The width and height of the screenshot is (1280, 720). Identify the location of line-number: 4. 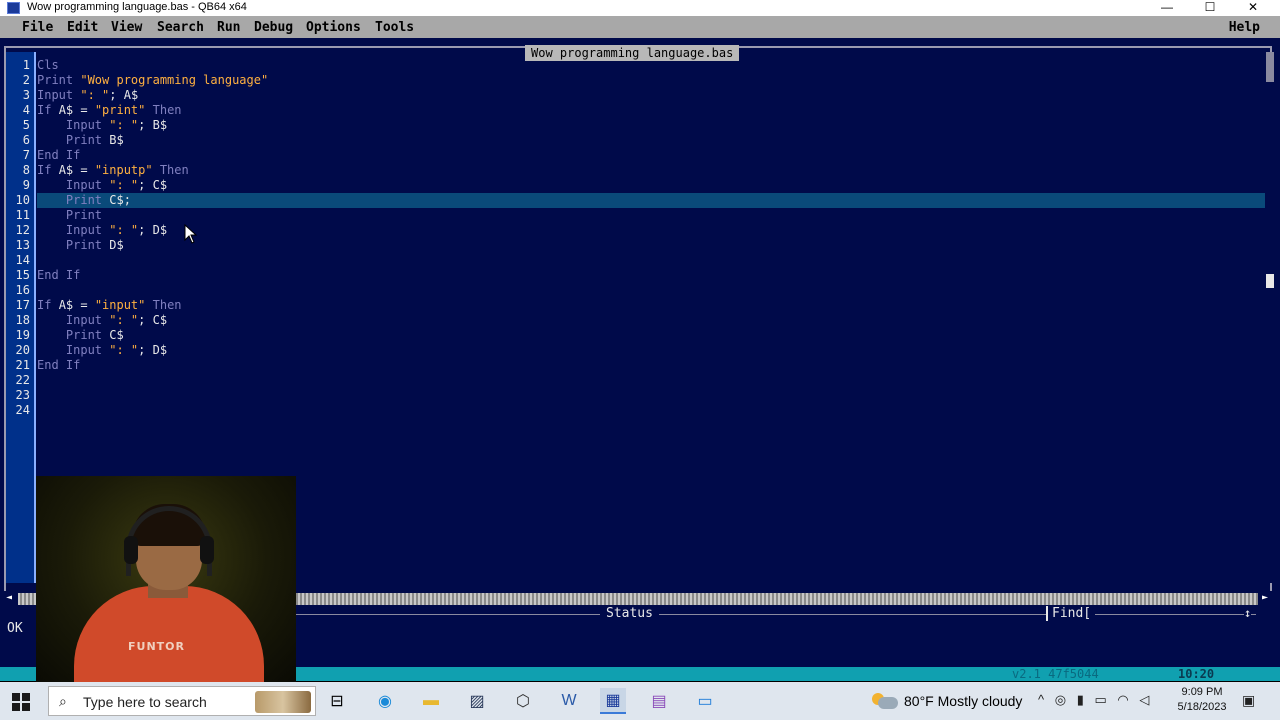
(26, 110).